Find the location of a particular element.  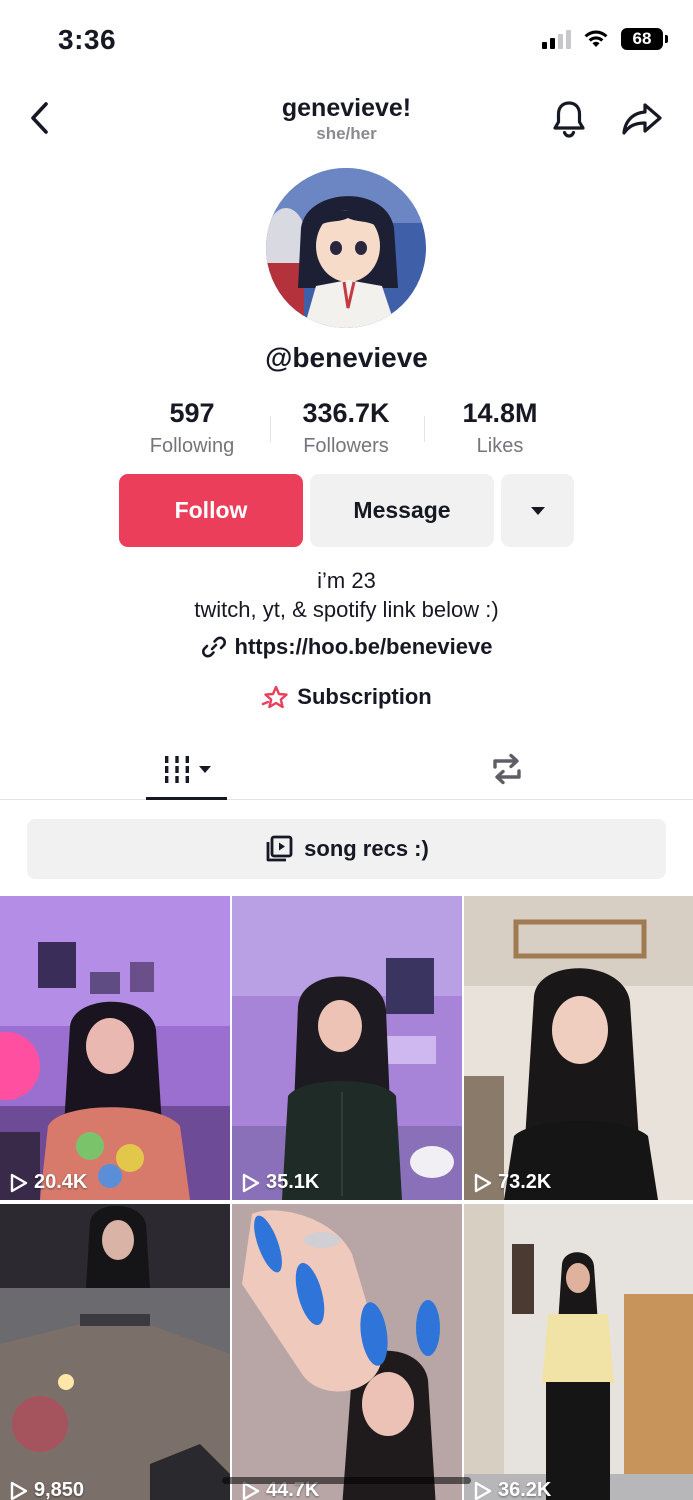

profile-avatar is located at coordinates (346, 248).